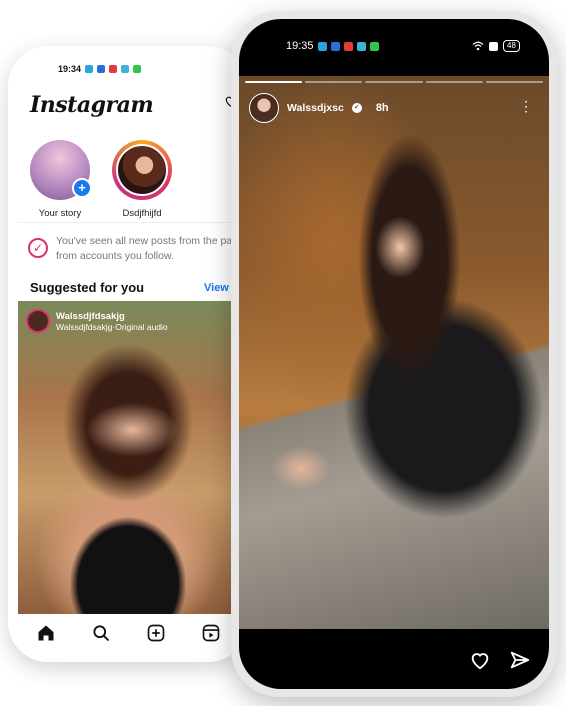 This screenshot has height=706, width=566. What do you see at coordinates (315, 108) in the screenshot?
I see `story-username: Walssdjxsc` at bounding box center [315, 108].